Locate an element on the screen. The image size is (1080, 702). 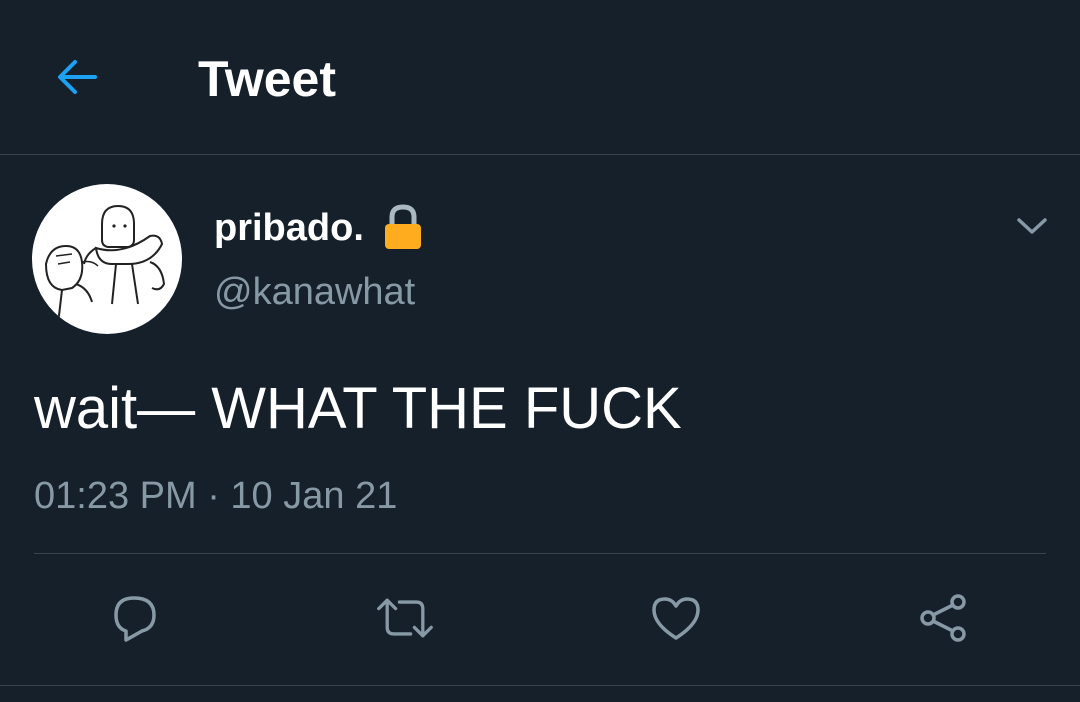
share-icon is located at coordinates (943, 618).